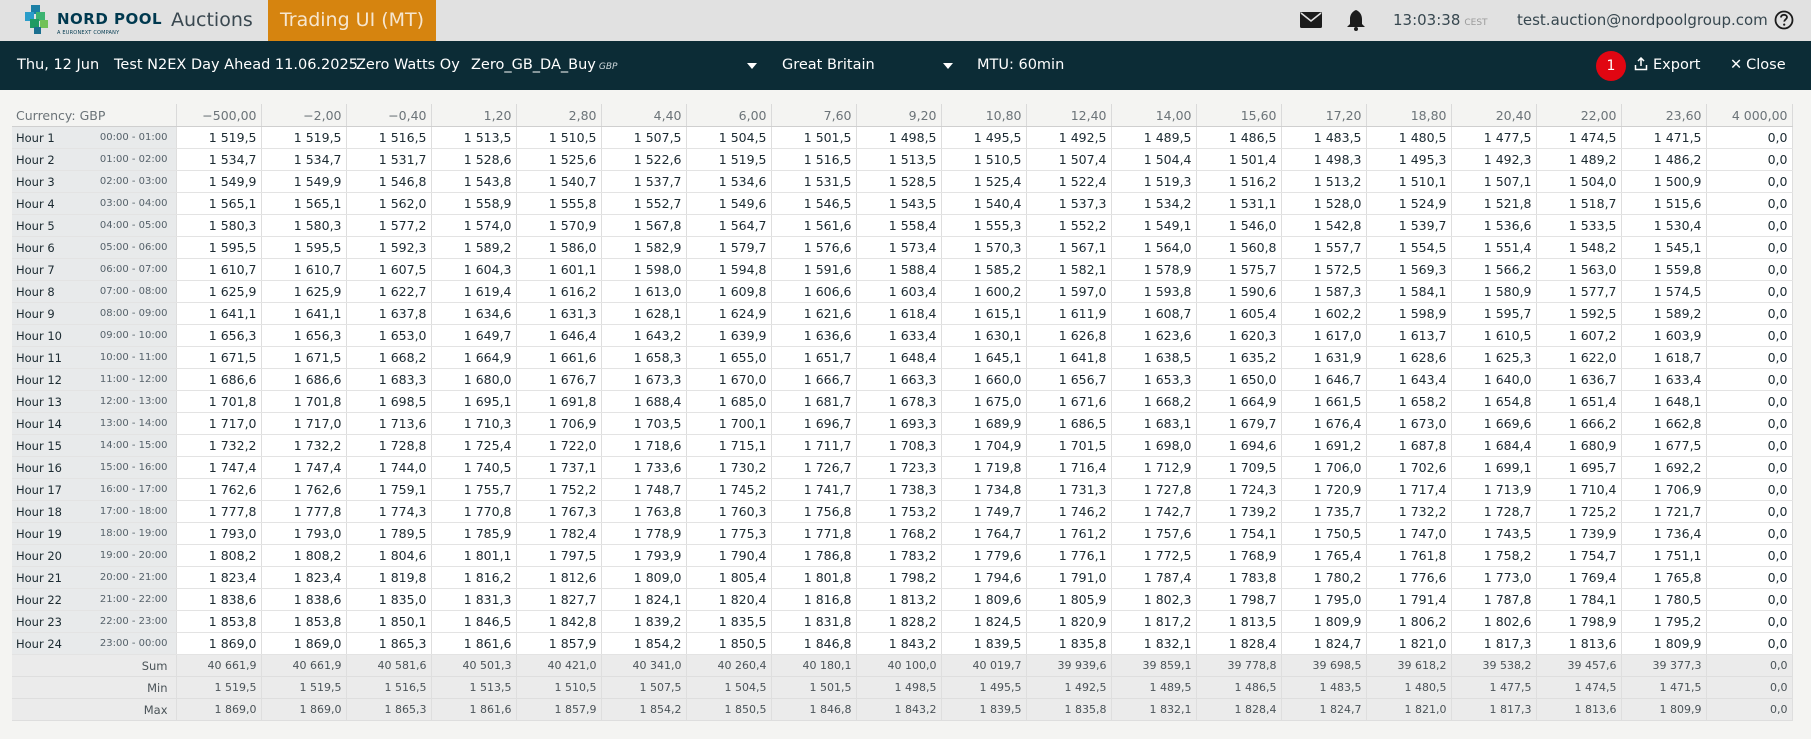  Describe the element at coordinates (1664, 621) in the screenshot. I see `volume-cell: 1 795,2` at that location.